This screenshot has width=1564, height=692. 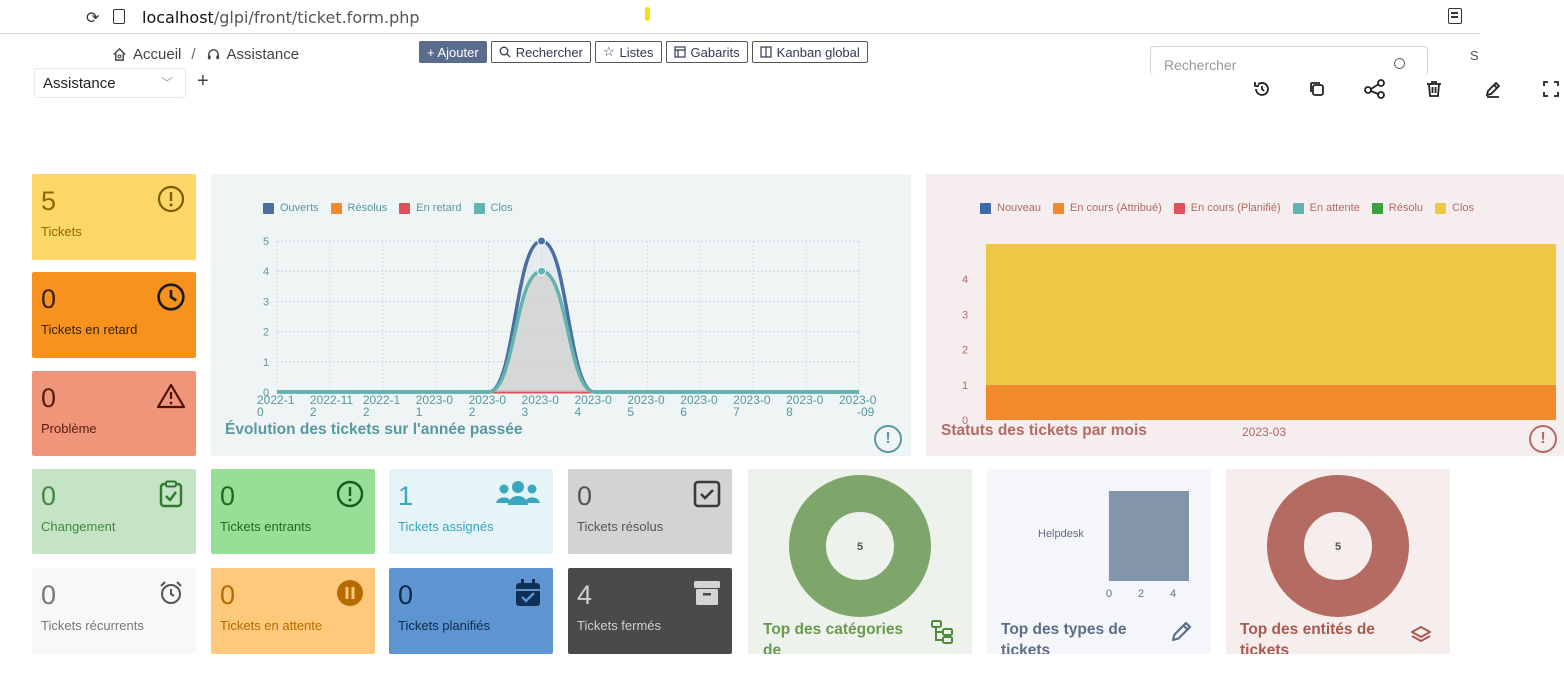 I want to click on card-label: Tickets fermés, so click(x=619, y=625).